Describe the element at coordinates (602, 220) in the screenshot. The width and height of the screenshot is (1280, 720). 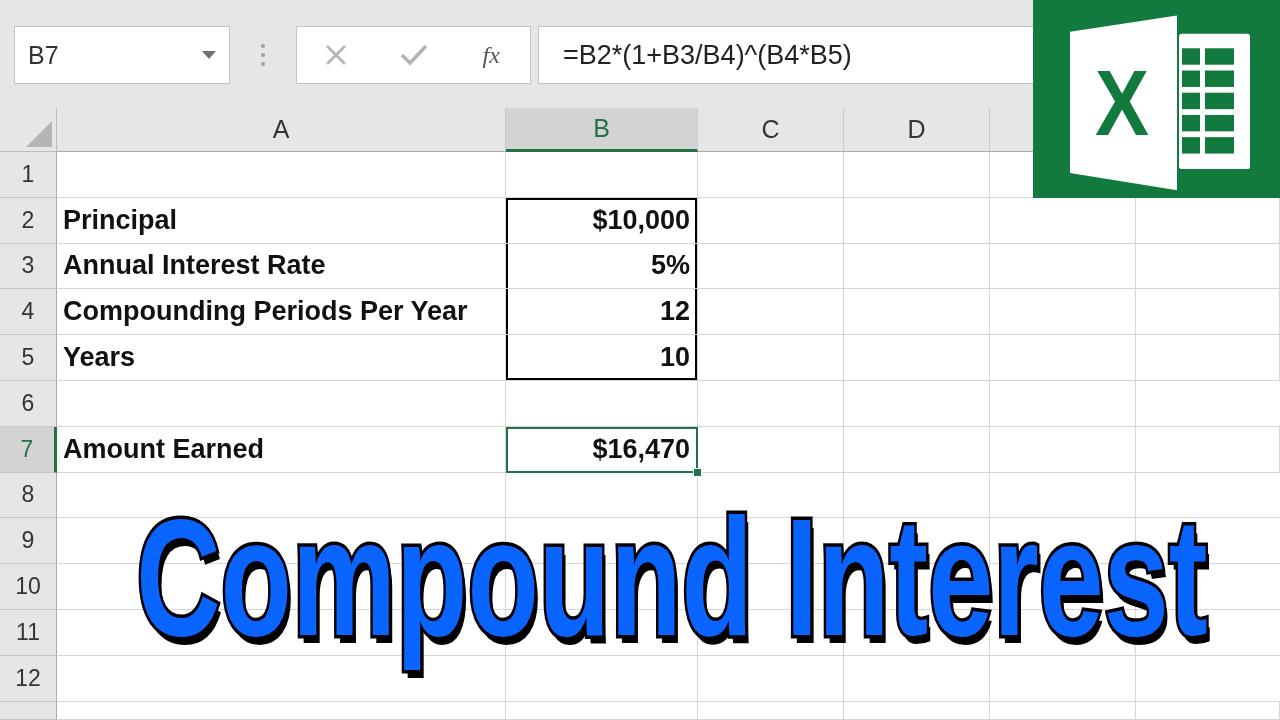
I see `spreadsheet-cell: $10,000` at that location.